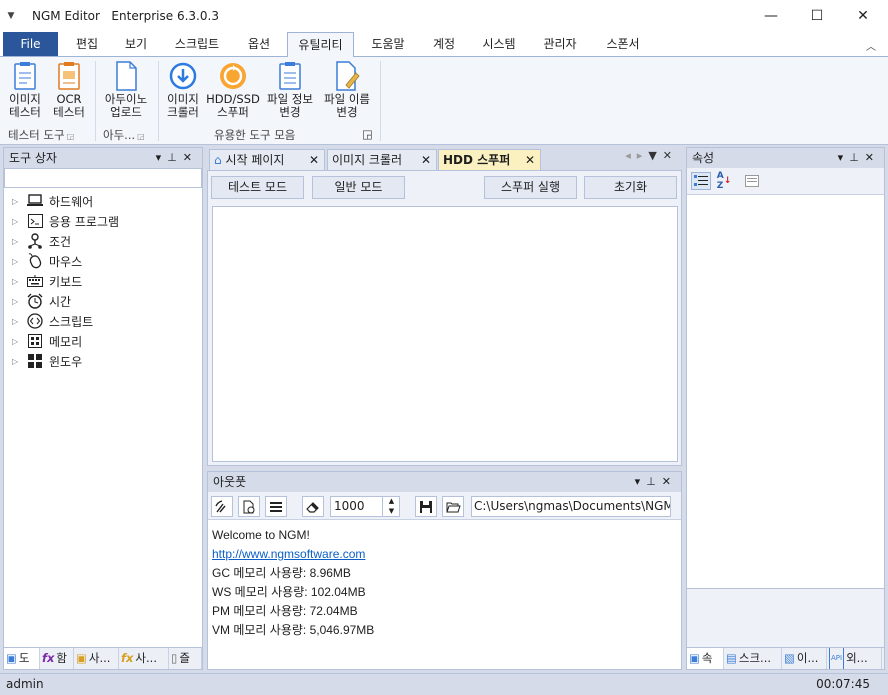 This screenshot has height=695, width=888. I want to click on tab-toolbox: ▣ 도, so click(22, 658).